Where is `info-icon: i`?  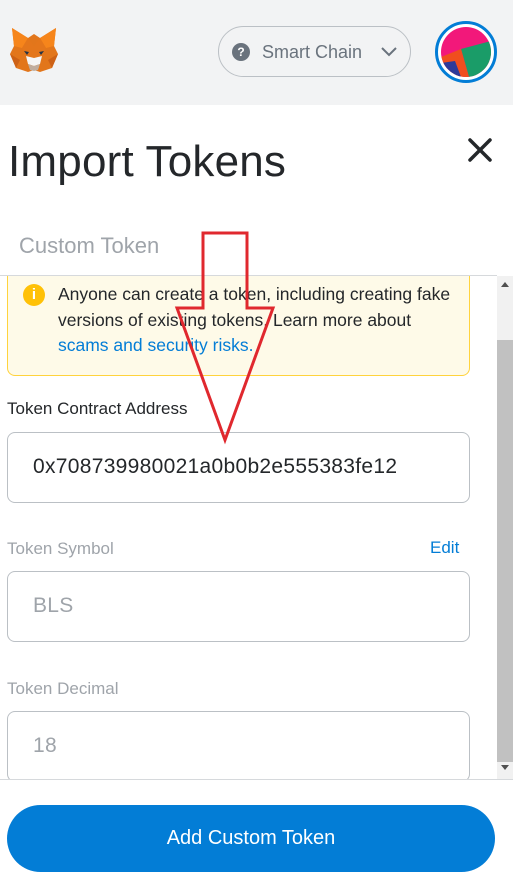 info-icon: i is located at coordinates (34, 295).